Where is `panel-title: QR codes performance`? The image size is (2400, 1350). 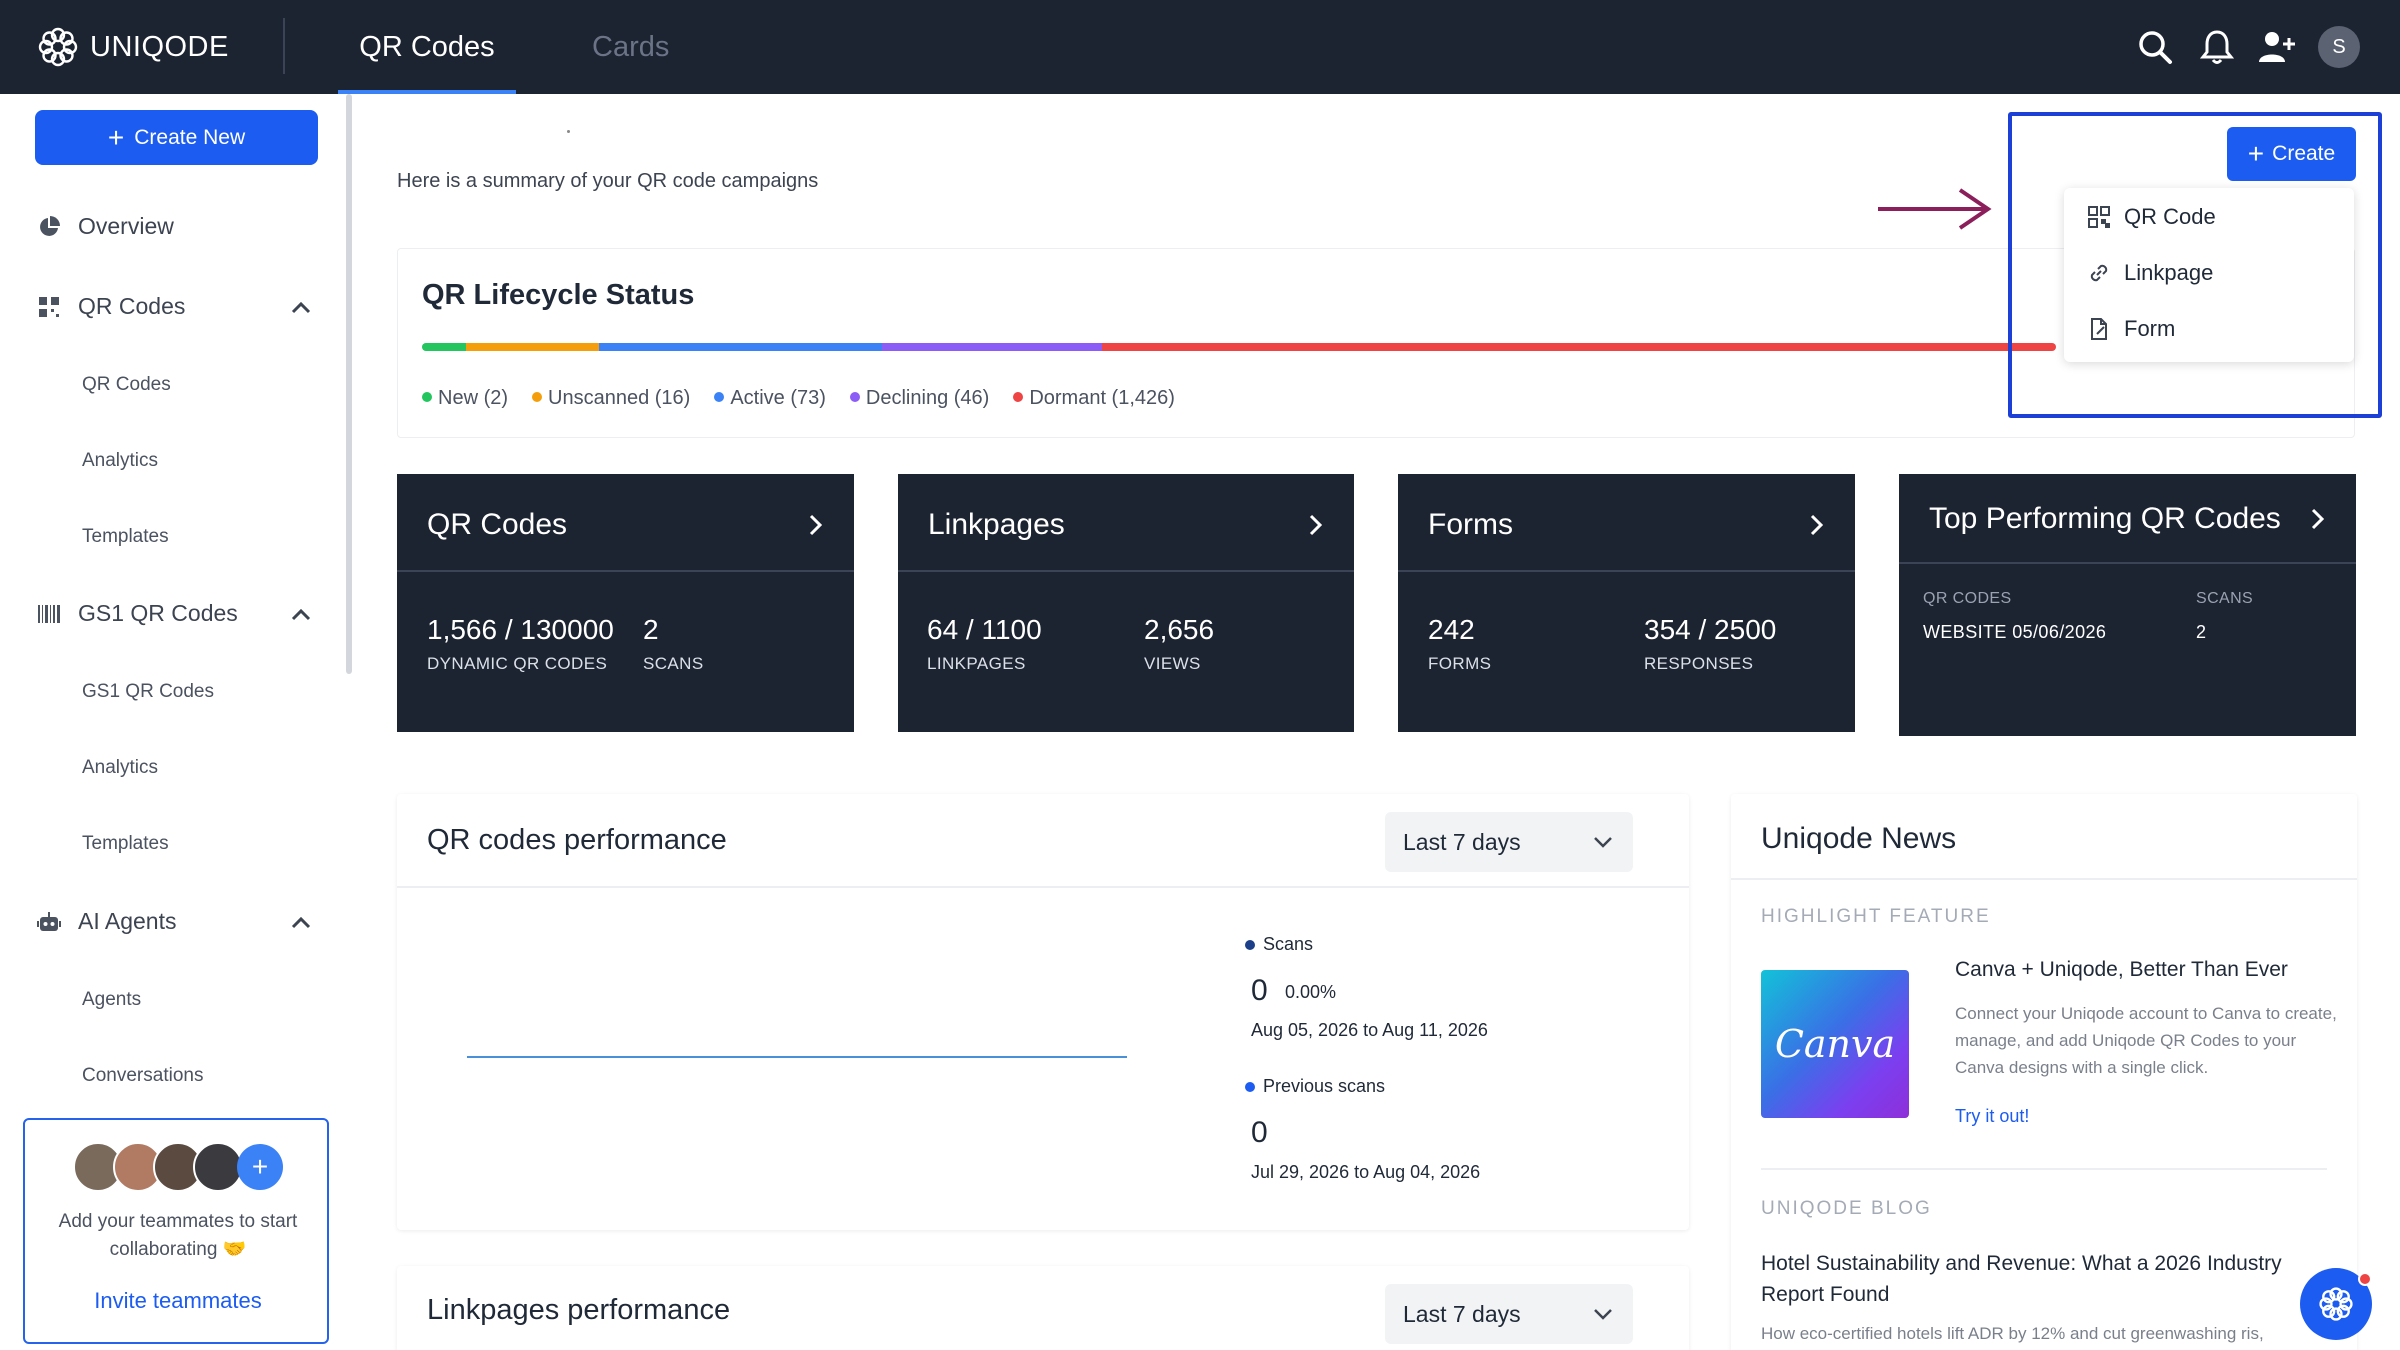 panel-title: QR codes performance is located at coordinates (577, 840).